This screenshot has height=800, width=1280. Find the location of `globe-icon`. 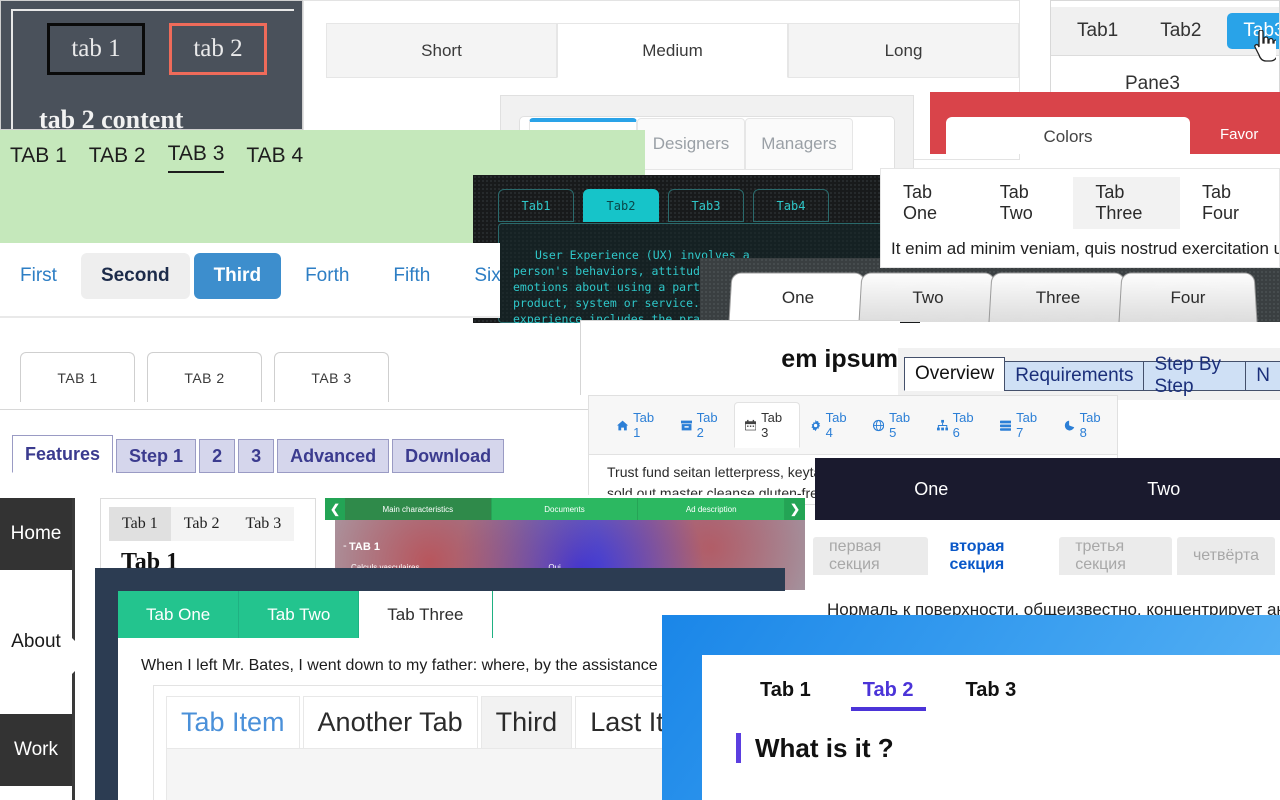

globe-icon is located at coordinates (879, 425).